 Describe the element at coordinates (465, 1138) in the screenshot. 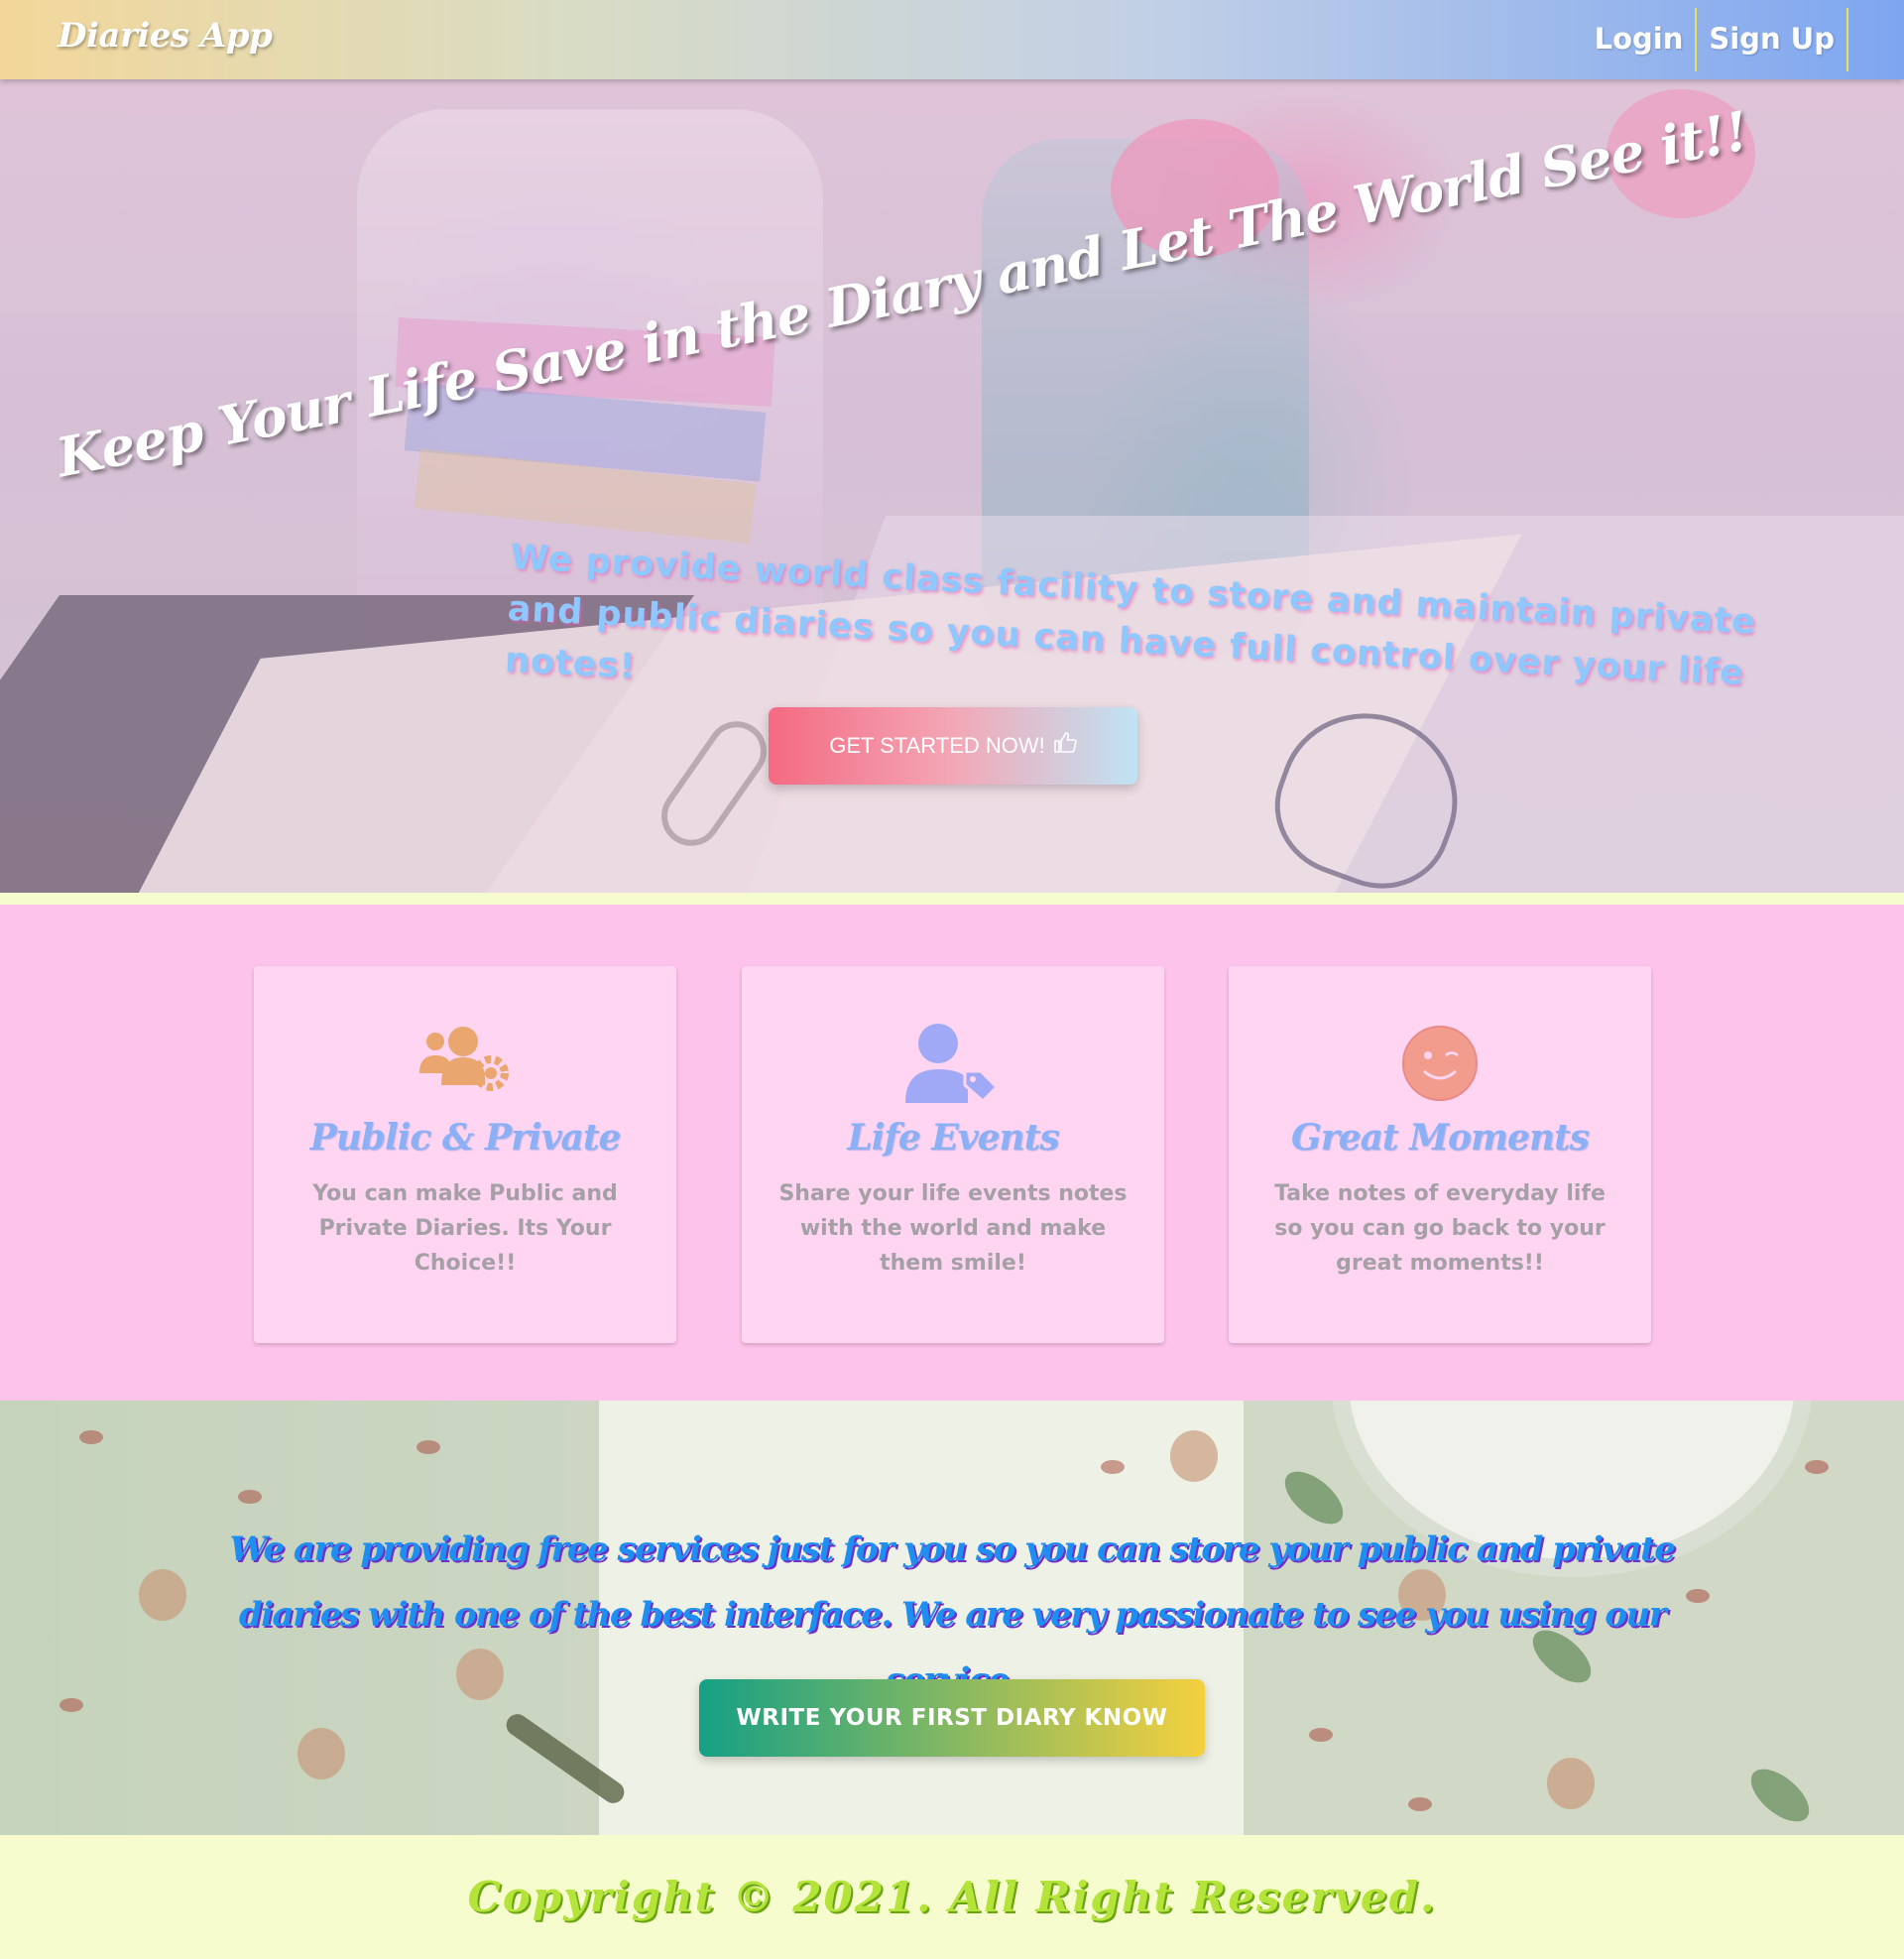

I see `feature-title: Public & Private` at that location.